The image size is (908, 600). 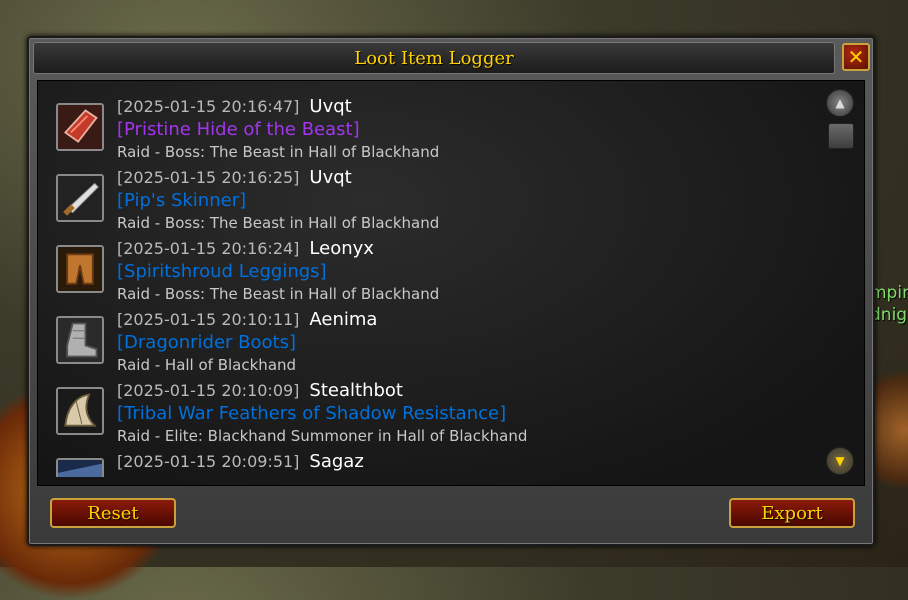 What do you see at coordinates (343, 319) in the screenshot?
I see `entry-player: Aenima` at bounding box center [343, 319].